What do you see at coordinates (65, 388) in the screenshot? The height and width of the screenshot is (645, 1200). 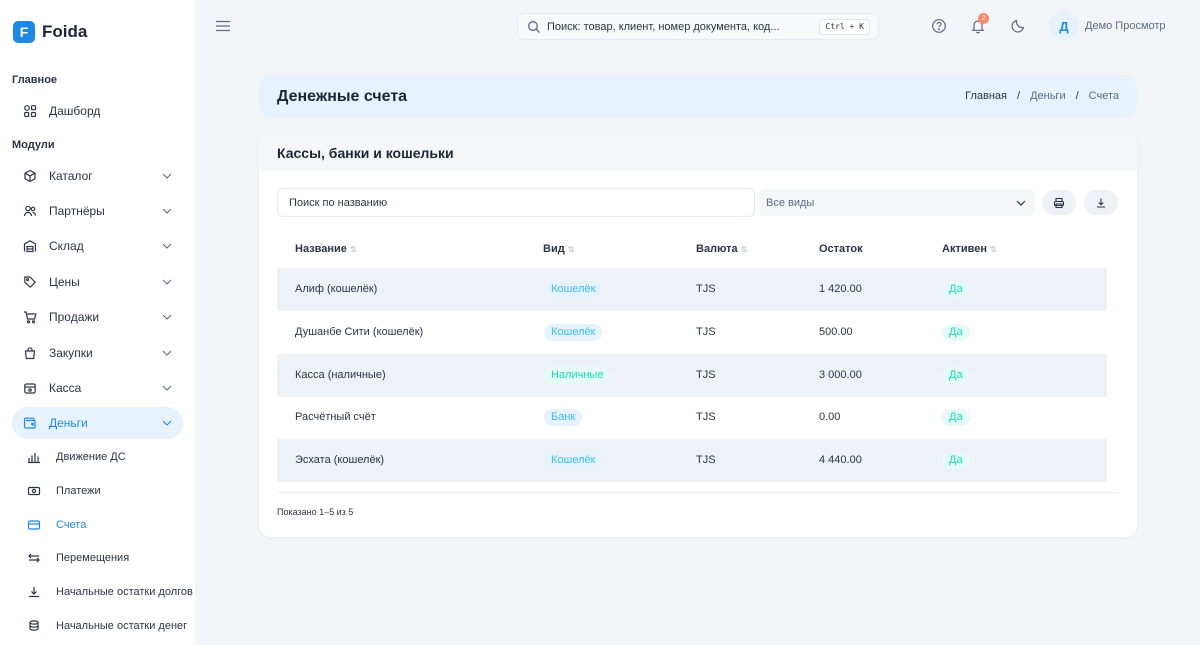 I see `sidebar-item-label: Касса` at bounding box center [65, 388].